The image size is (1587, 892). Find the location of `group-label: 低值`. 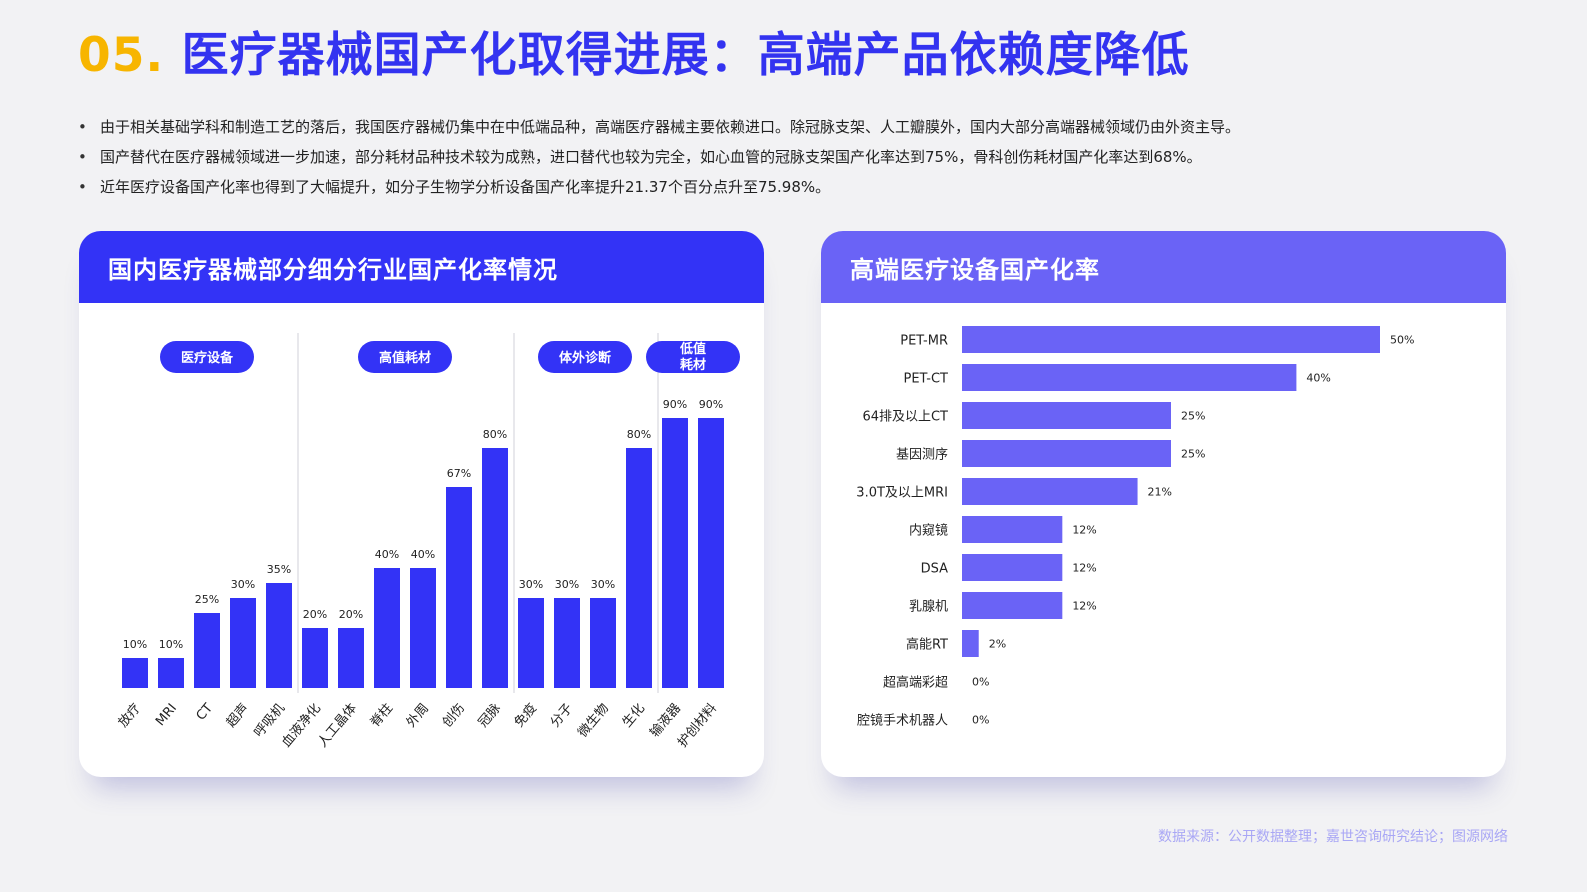

group-label: 低值 is located at coordinates (692, 349).